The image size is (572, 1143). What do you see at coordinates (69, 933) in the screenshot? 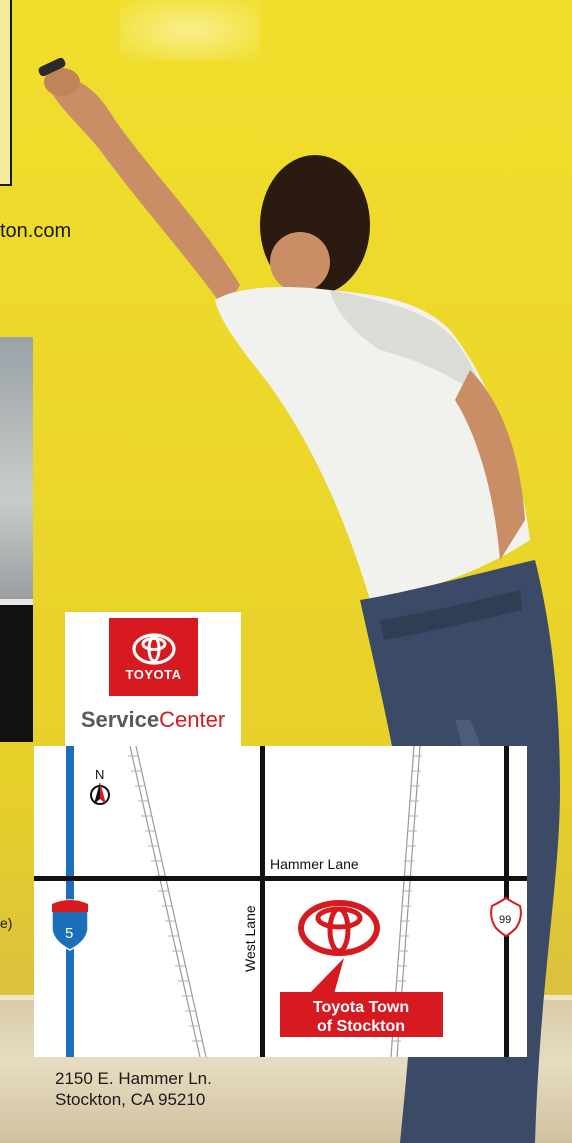
I see `interstate-shield-number: 5` at bounding box center [69, 933].